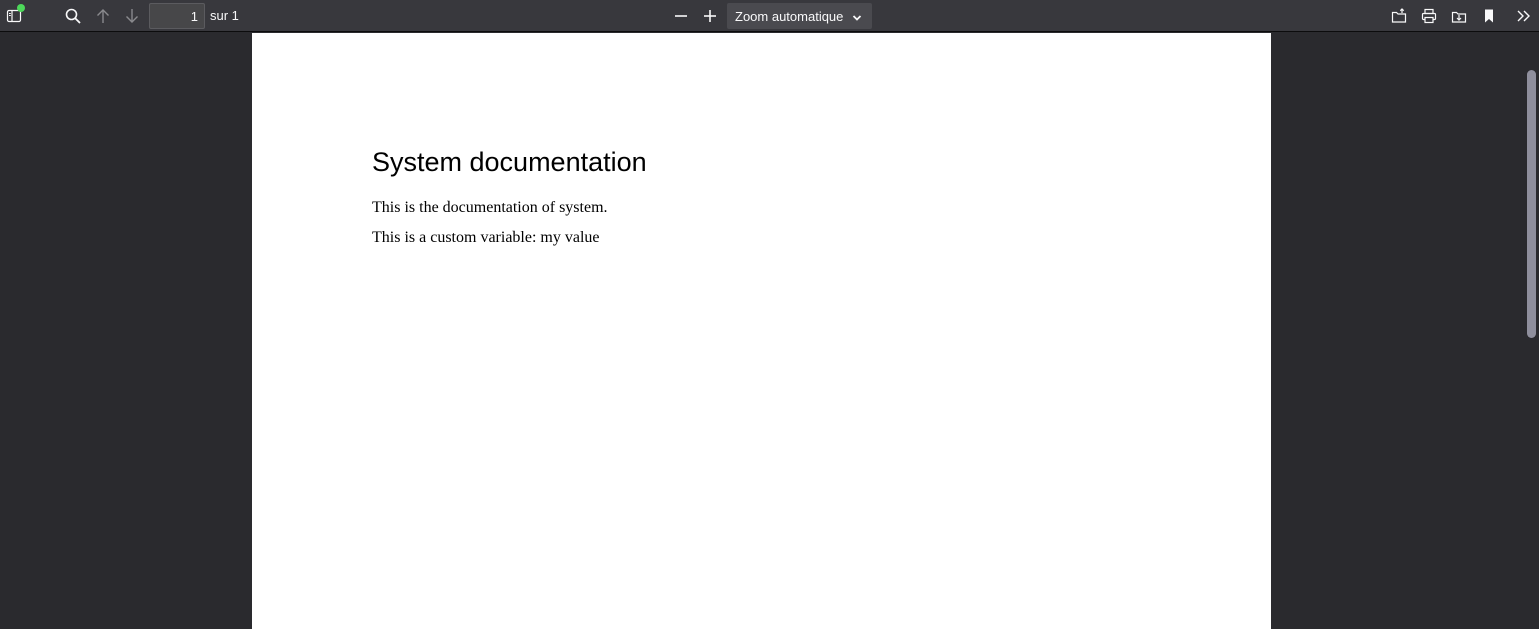 The width and height of the screenshot is (1539, 629). I want to click on download-button, so click(1459, 16).